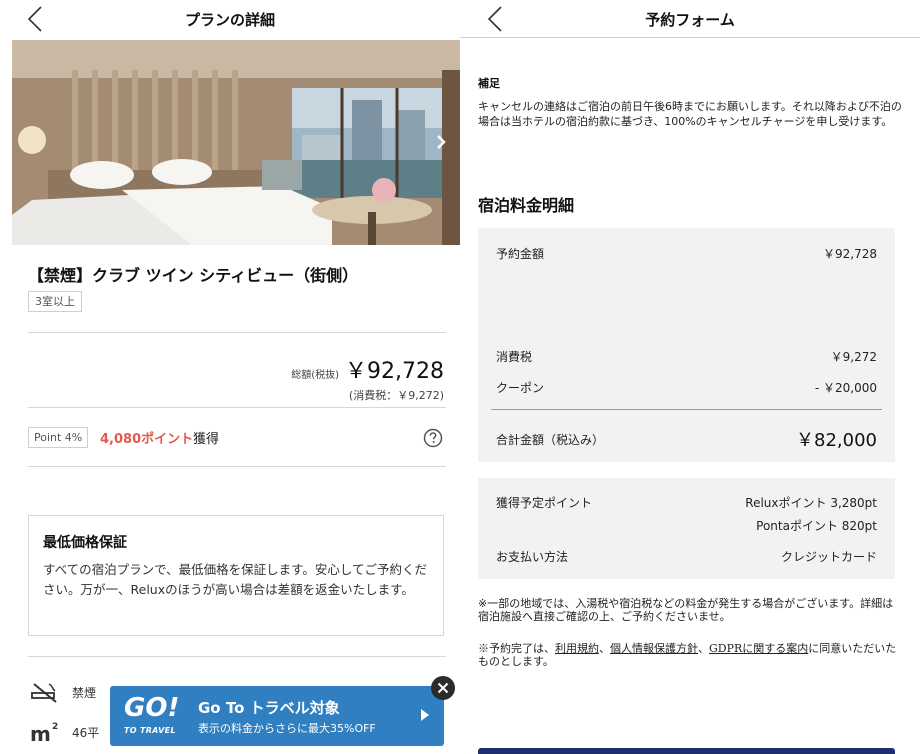  Describe the element at coordinates (850, 254) in the screenshot. I see `booking-value: ￥92,728` at that location.